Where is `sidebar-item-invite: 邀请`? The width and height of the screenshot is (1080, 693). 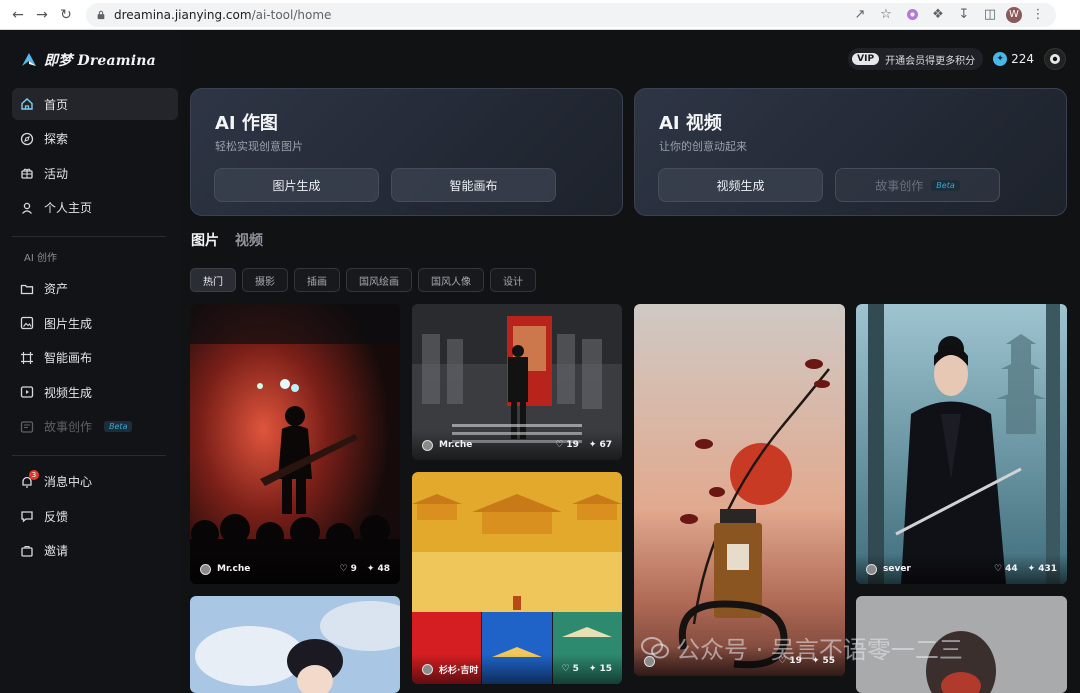
sidebar-item-invite: 邀请 is located at coordinates (95, 551).